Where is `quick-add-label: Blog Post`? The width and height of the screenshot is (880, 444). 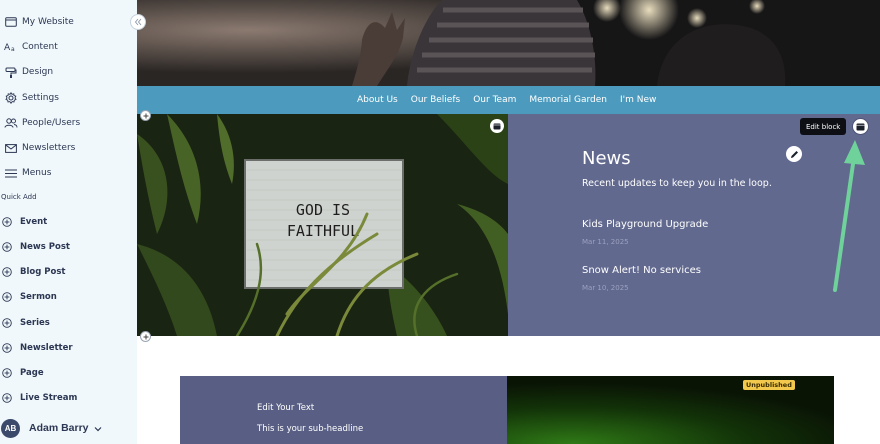 quick-add-label: Blog Post is located at coordinates (43, 272).